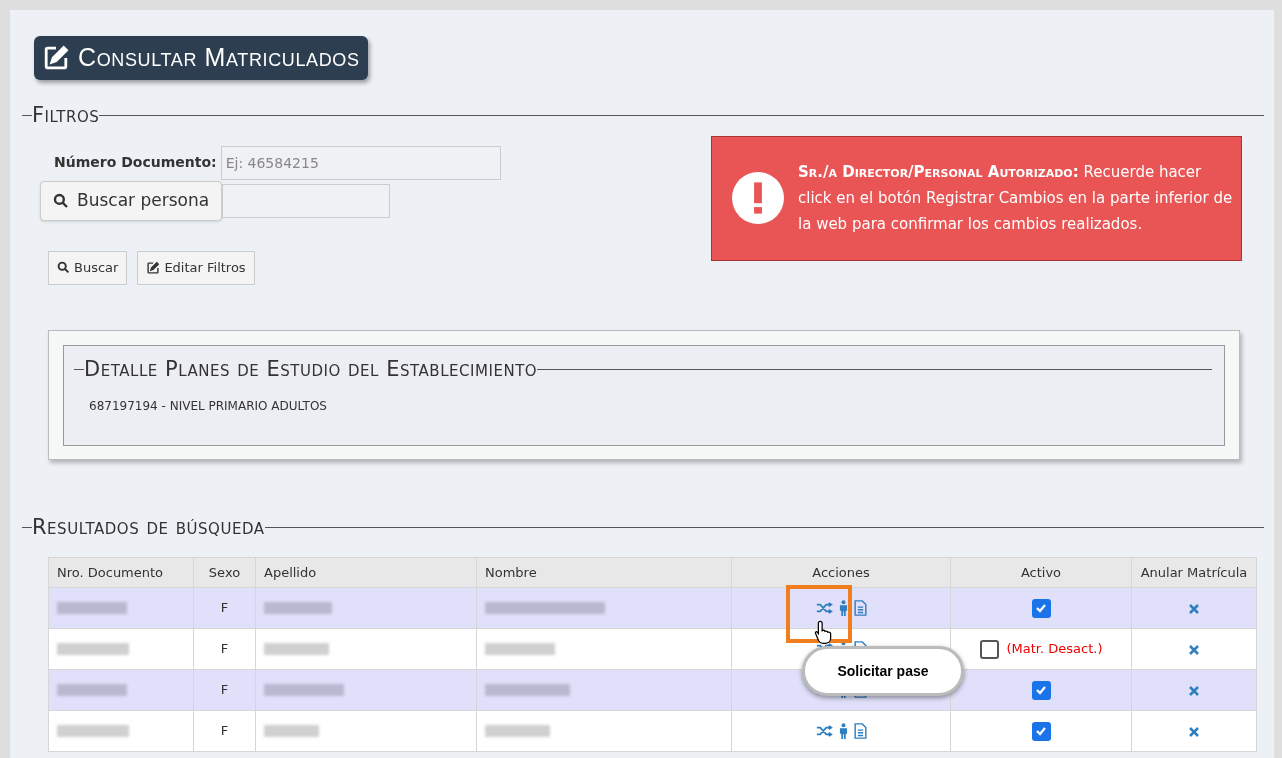  Describe the element at coordinates (841, 572) in the screenshot. I see `column-header: Acciones` at that location.